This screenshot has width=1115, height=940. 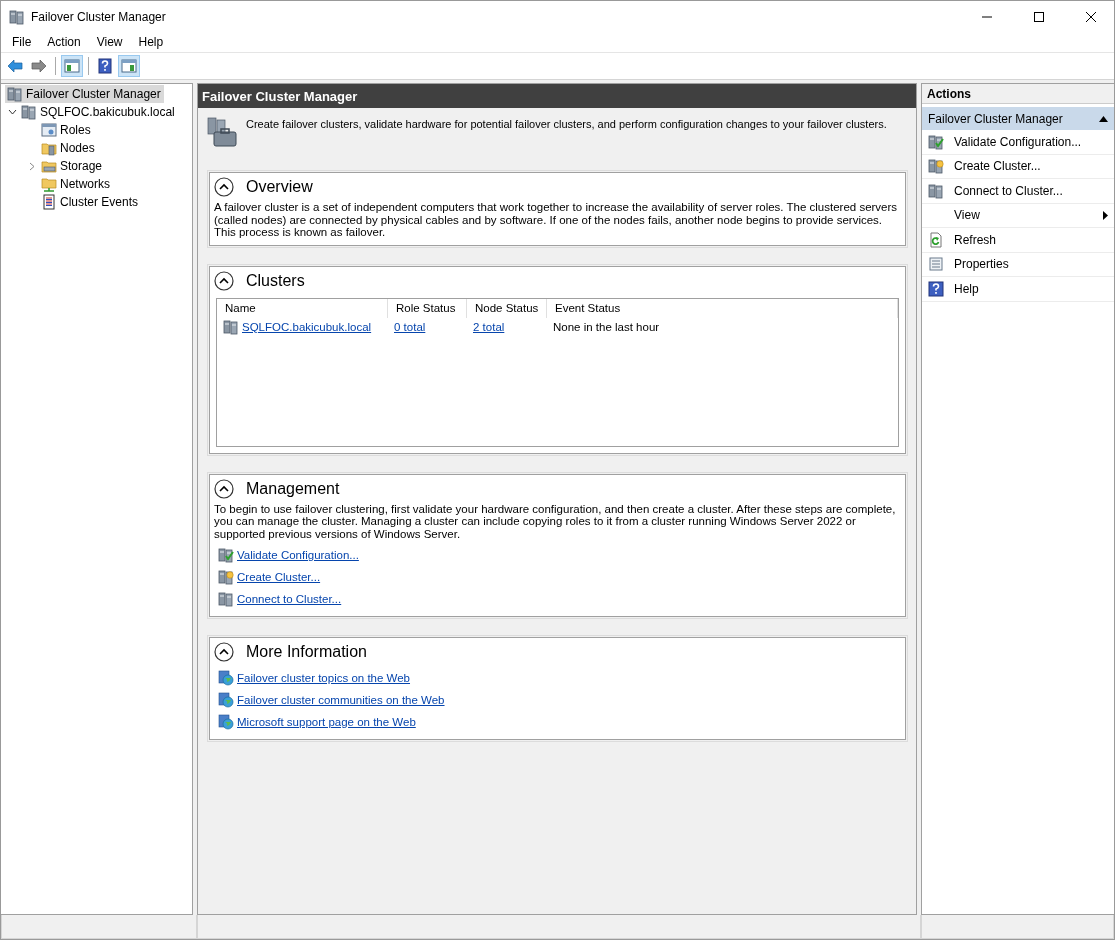 What do you see at coordinates (98, 112) in the screenshot?
I see `tree-item: SQLFOC.bakicubuk.local` at bounding box center [98, 112].